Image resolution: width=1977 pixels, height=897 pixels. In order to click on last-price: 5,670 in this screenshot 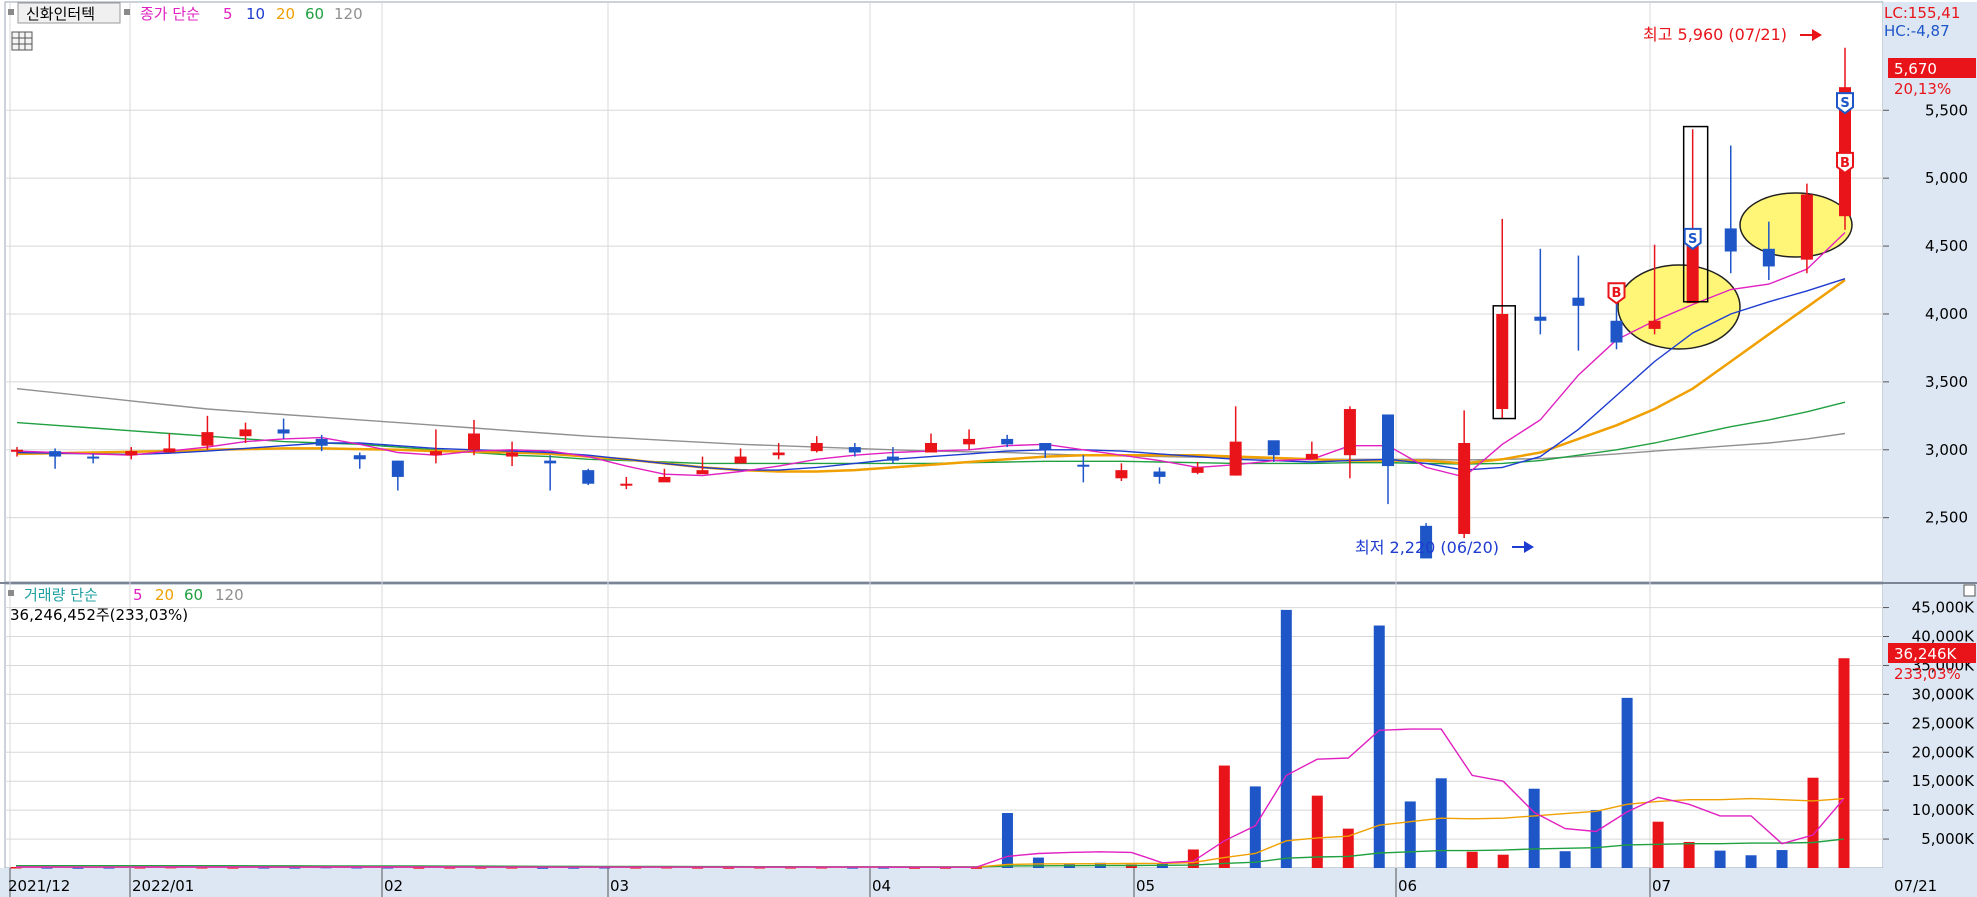, I will do `click(1915, 69)`.